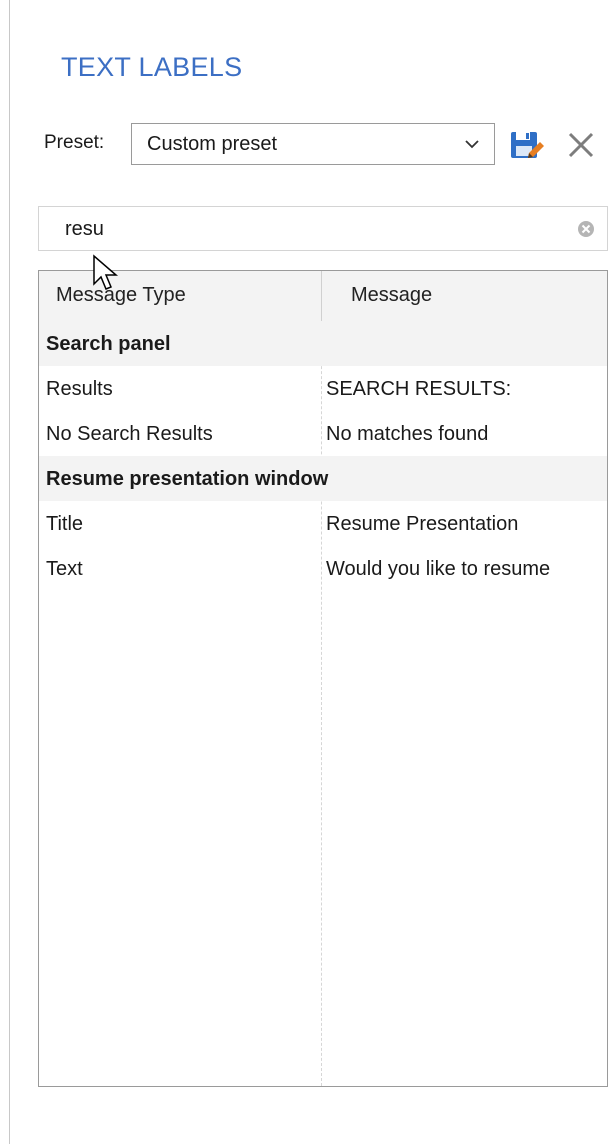  What do you see at coordinates (313, 144) in the screenshot?
I see `preset-dropdown: Custom preset` at bounding box center [313, 144].